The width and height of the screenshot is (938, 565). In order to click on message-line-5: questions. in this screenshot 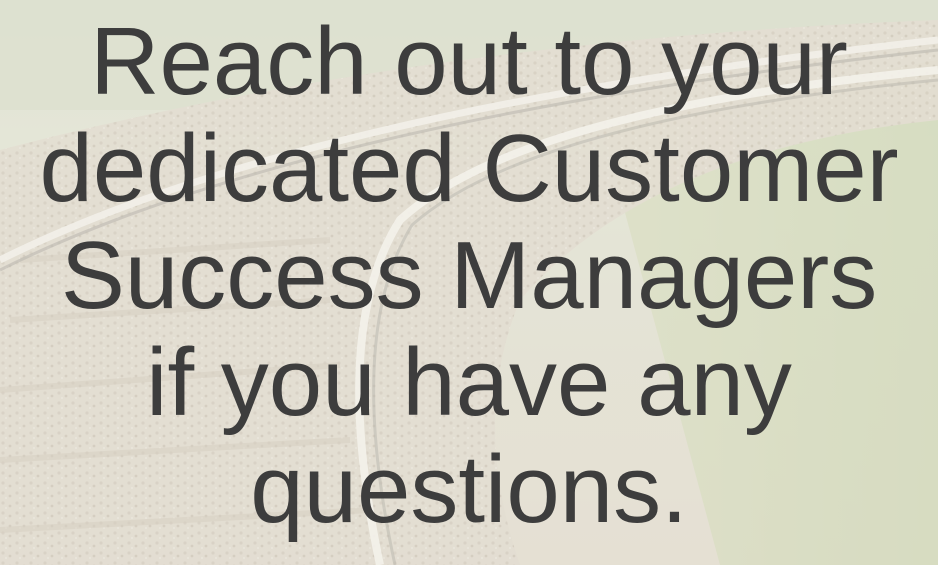, I will do `click(469, 489)`.